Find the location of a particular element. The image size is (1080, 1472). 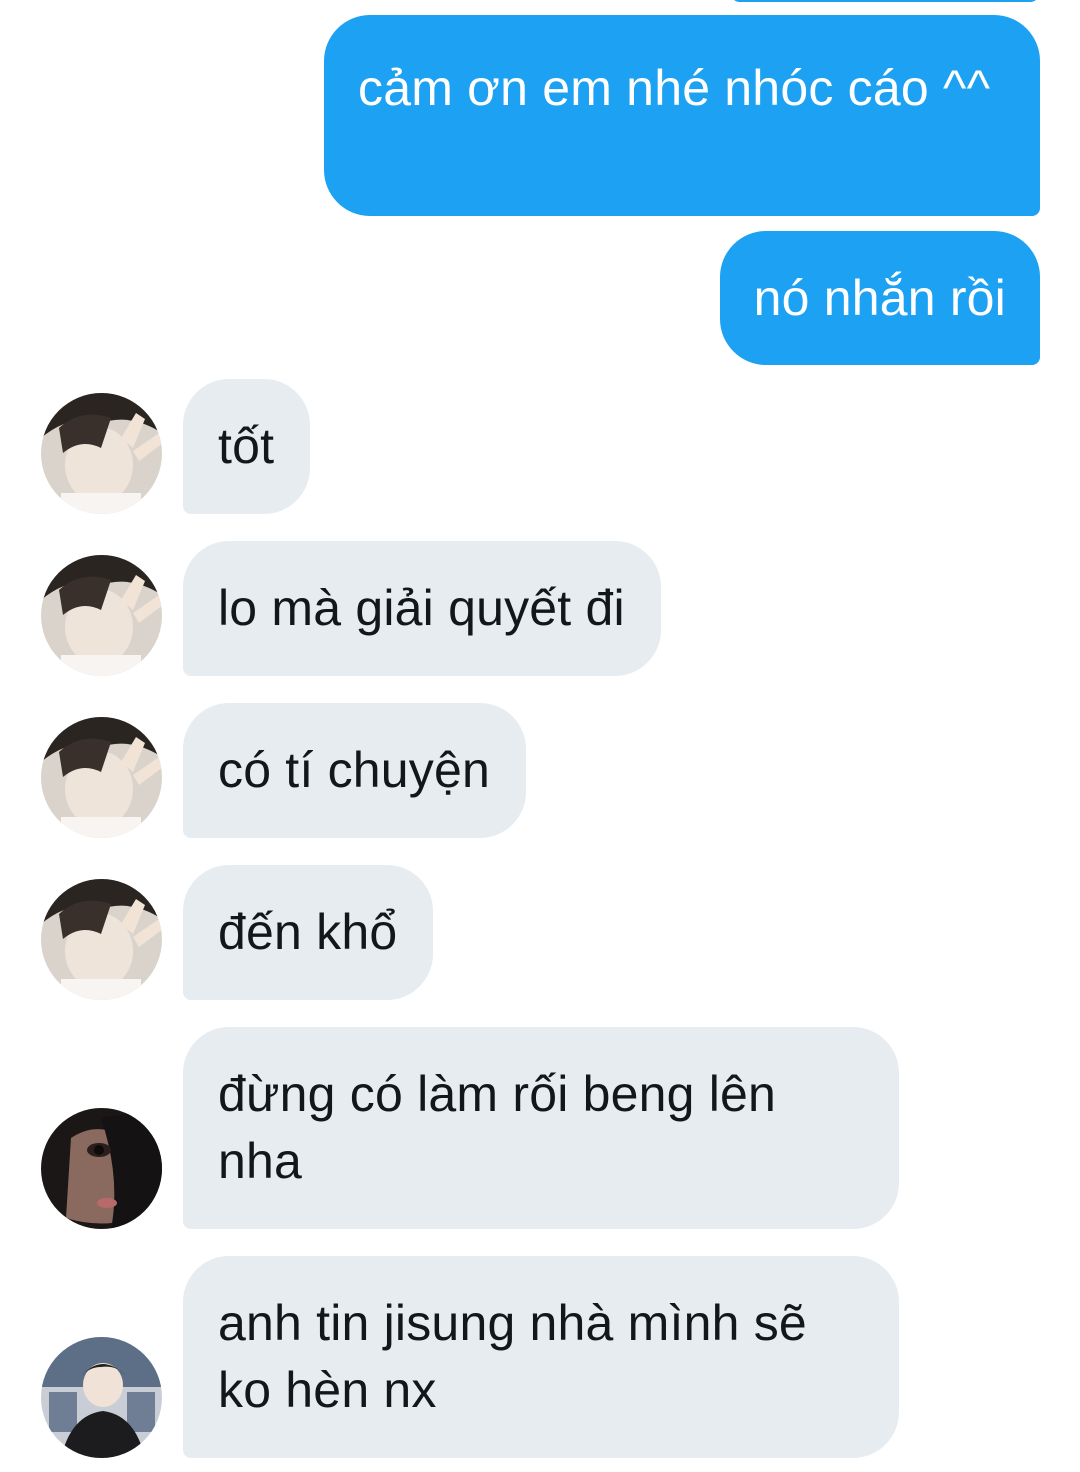

message-text: cảm ơn em nhé nhóc cáo ^^ is located at coordinates (674, 88).